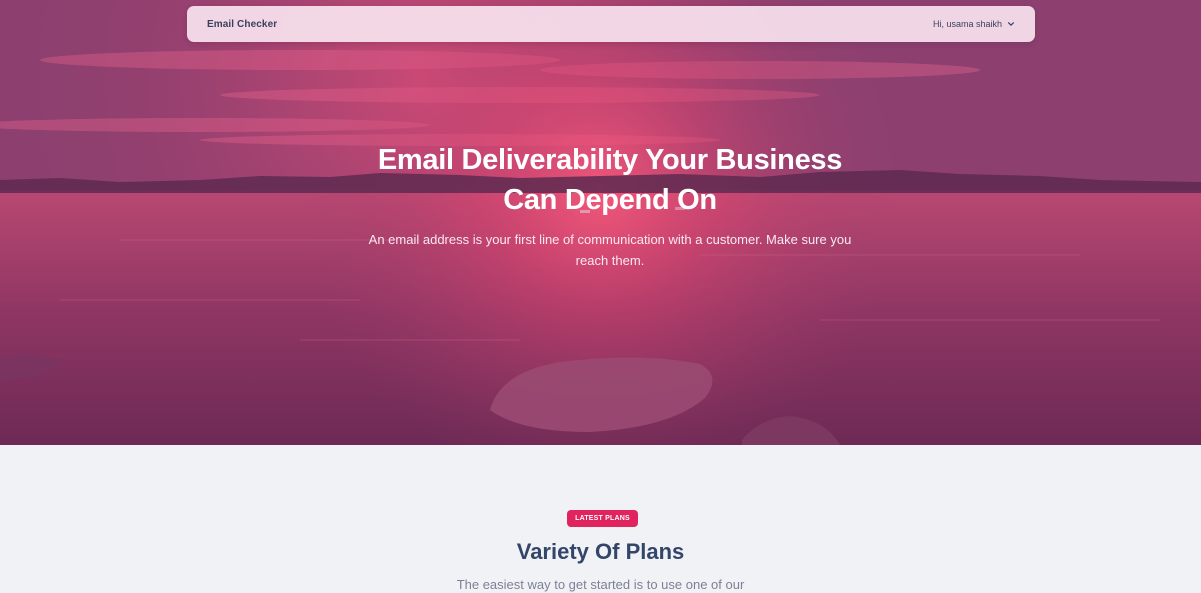 The width and height of the screenshot is (1201, 593). Describe the element at coordinates (967, 24) in the screenshot. I see `user-greeting: Hi, usama shaikh` at that location.